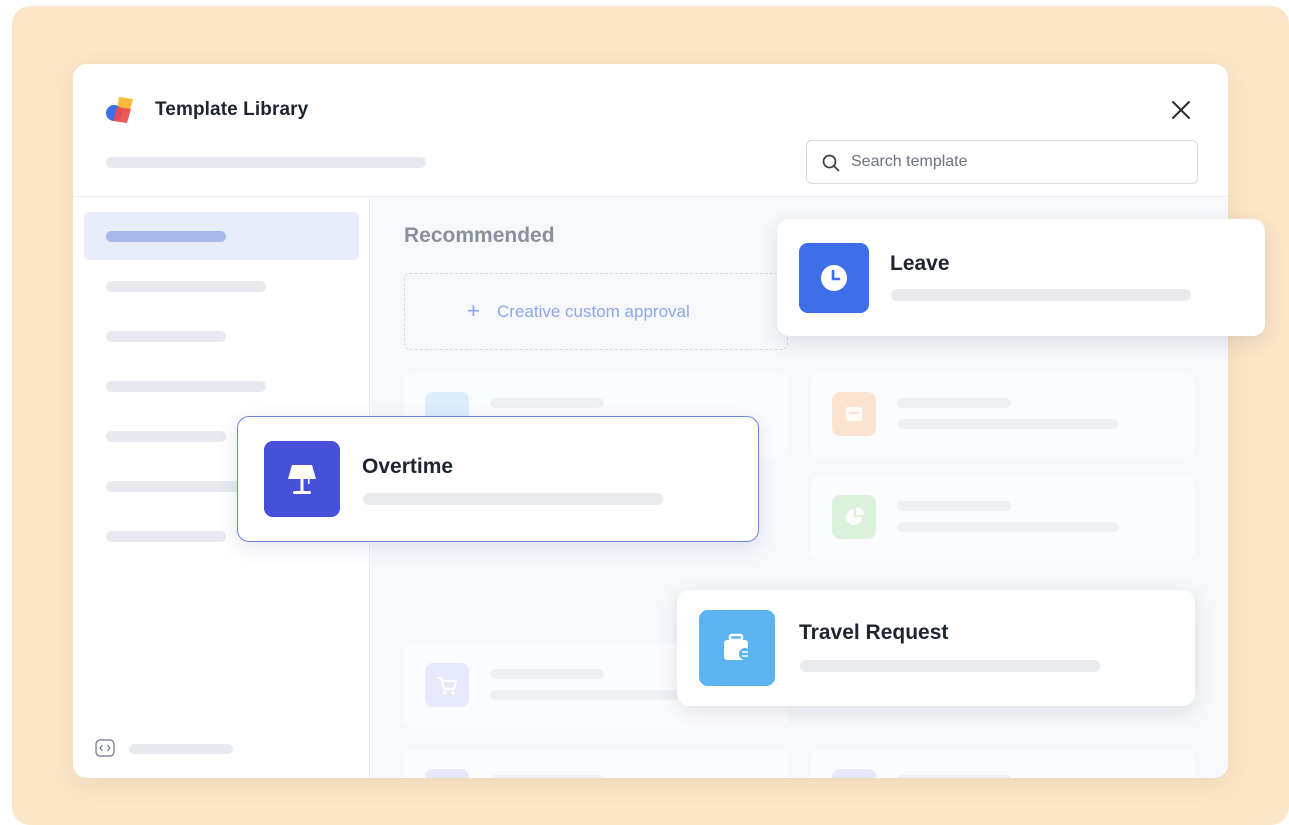 This screenshot has width=1289, height=825. I want to click on close-icon, so click(1181, 110).